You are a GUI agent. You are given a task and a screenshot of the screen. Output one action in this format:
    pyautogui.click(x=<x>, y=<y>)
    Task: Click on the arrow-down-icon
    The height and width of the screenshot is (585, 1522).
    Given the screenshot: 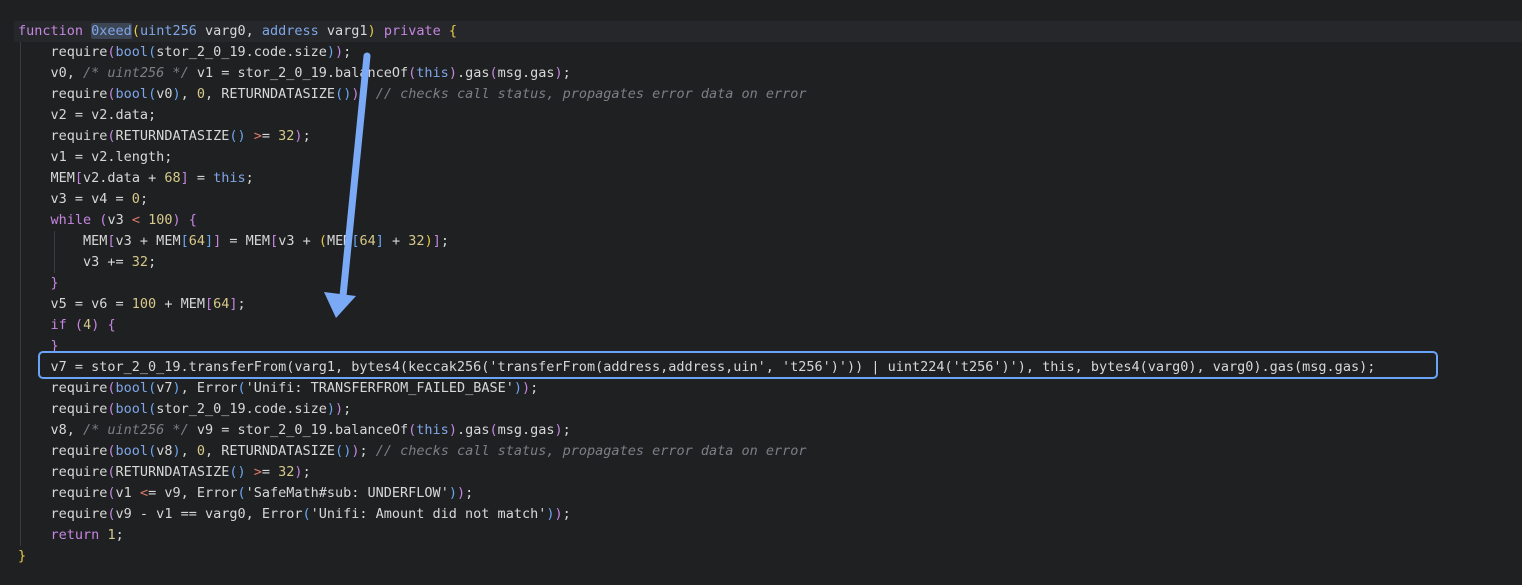 What is the action you would take?
    pyautogui.click(x=347, y=185)
    